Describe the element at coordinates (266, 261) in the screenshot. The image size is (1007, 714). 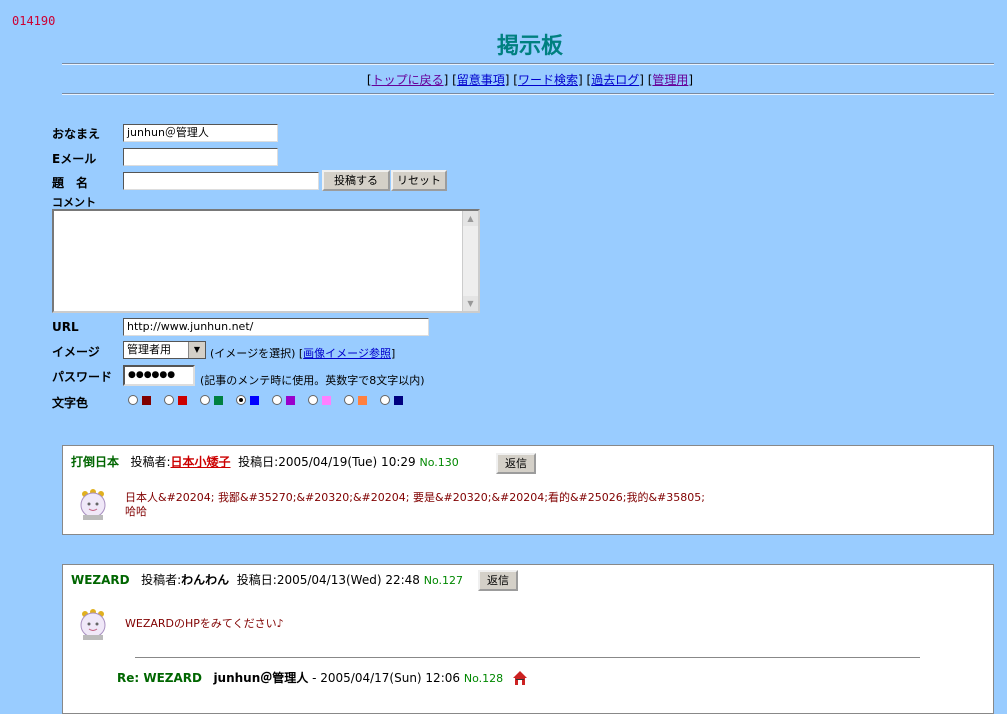
I see `comment-textarea: ▲ ▼` at that location.